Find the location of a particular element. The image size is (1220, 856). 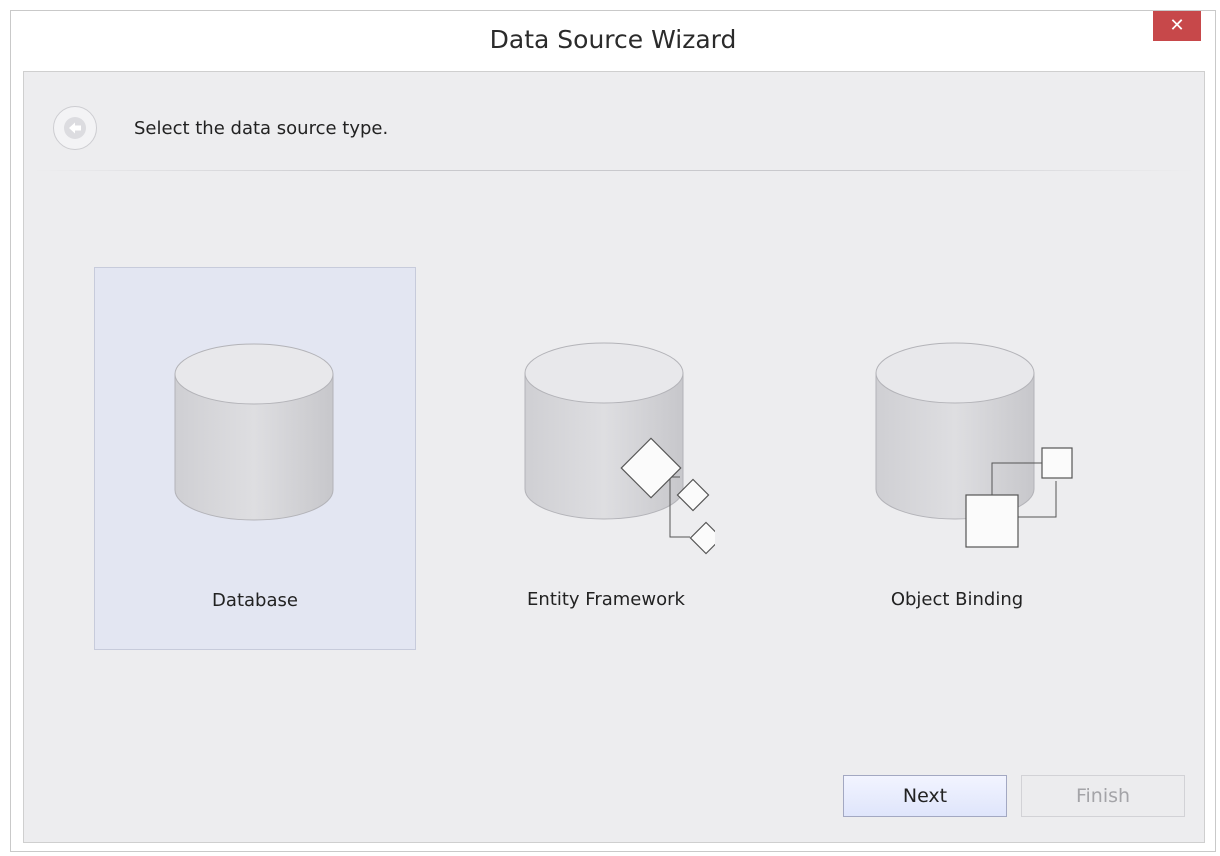

tile-entity-framework: Entity Framework is located at coordinates (606, 458).